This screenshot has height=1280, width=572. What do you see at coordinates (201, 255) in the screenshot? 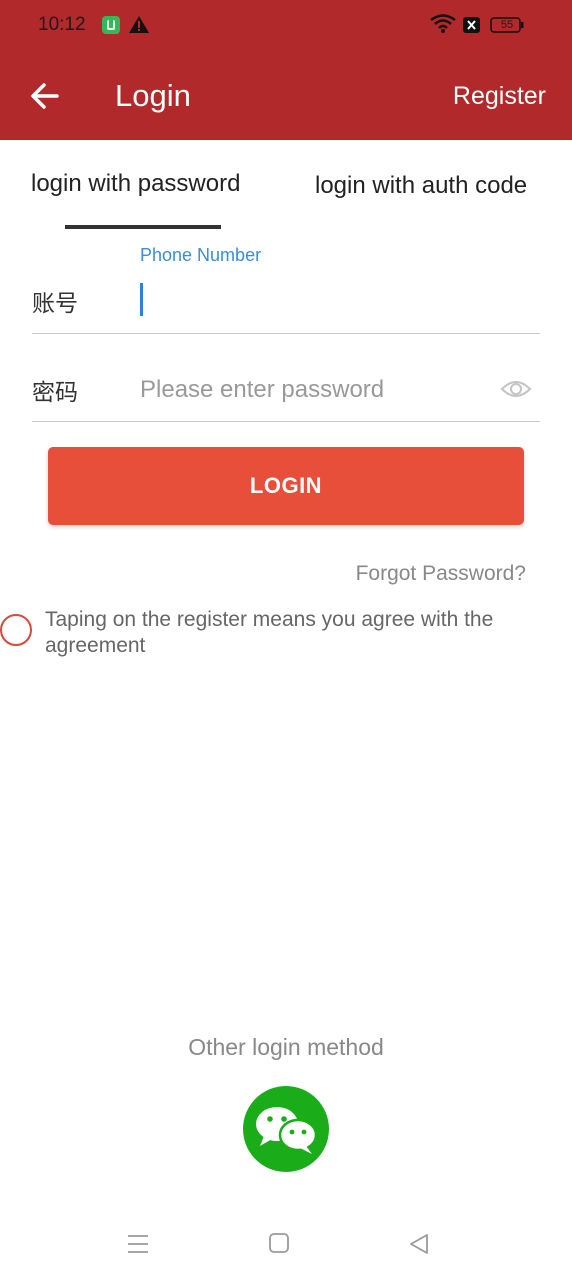
I see `phone-floating-label: Phone Number` at bounding box center [201, 255].